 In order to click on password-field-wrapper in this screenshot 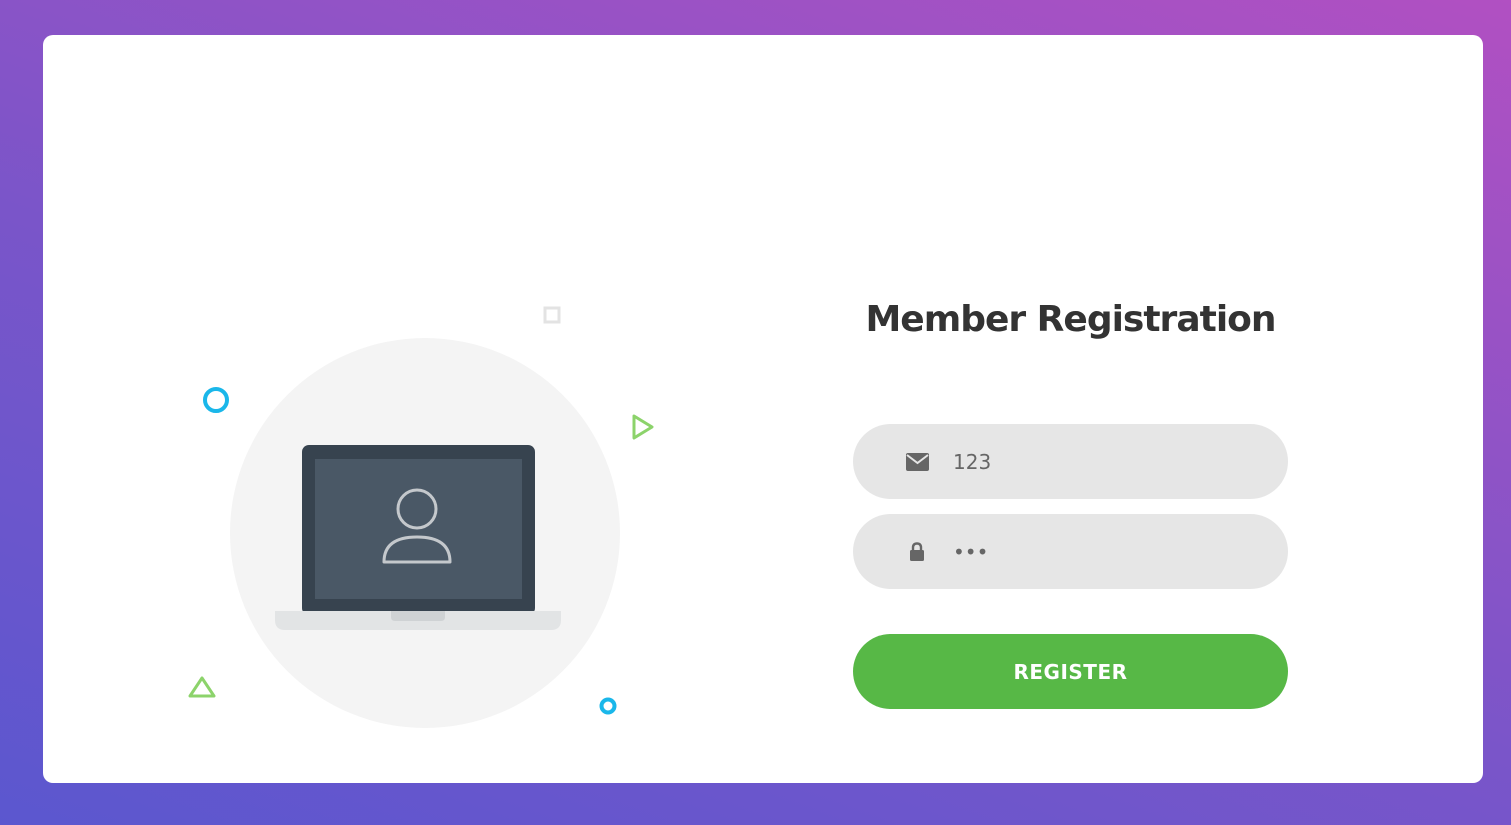, I will do `click(1070, 551)`.